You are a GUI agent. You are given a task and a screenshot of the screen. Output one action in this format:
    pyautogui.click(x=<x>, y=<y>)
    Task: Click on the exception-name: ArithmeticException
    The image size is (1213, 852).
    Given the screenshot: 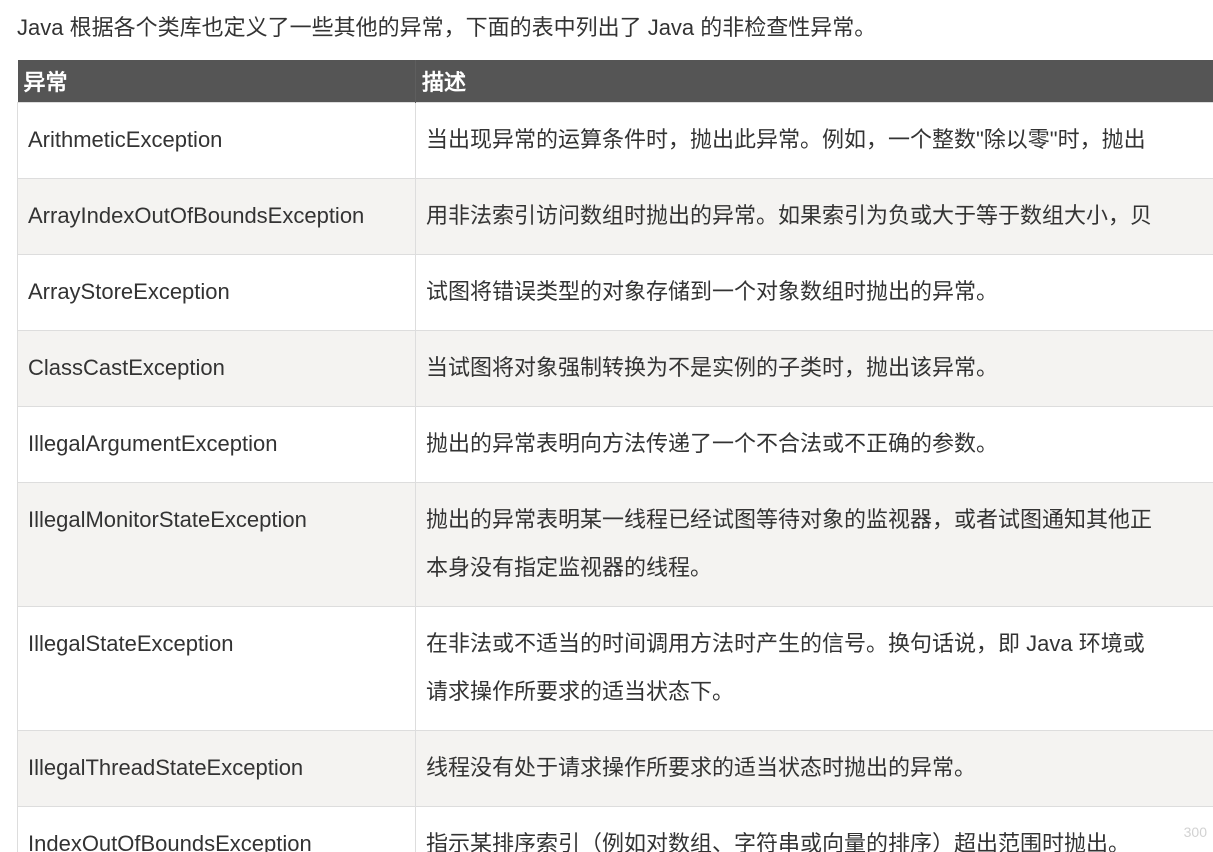 What is the action you would take?
    pyautogui.click(x=216, y=140)
    